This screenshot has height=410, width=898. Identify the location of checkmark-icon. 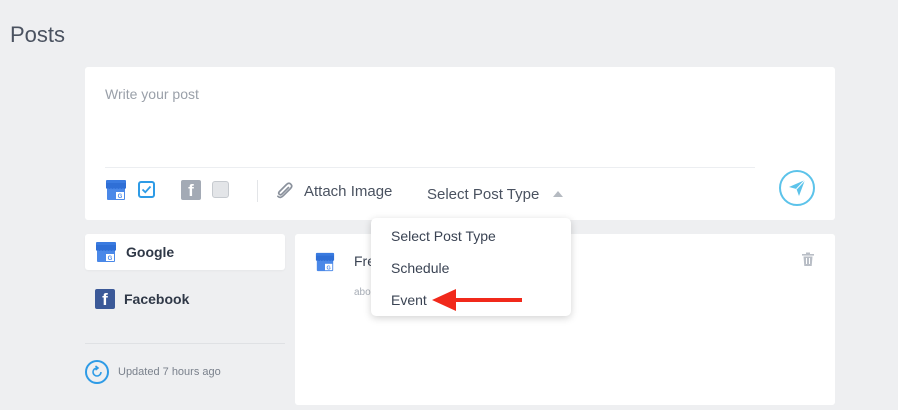
(146, 189).